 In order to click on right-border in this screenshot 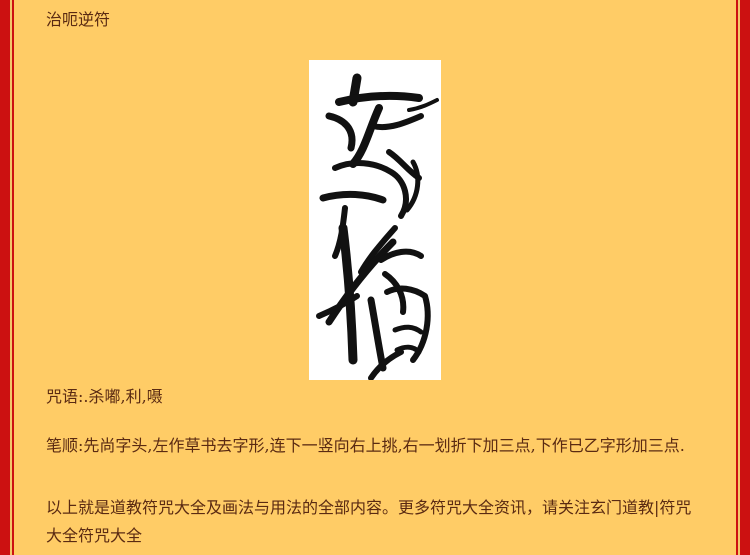, I will do `click(743, 277)`.